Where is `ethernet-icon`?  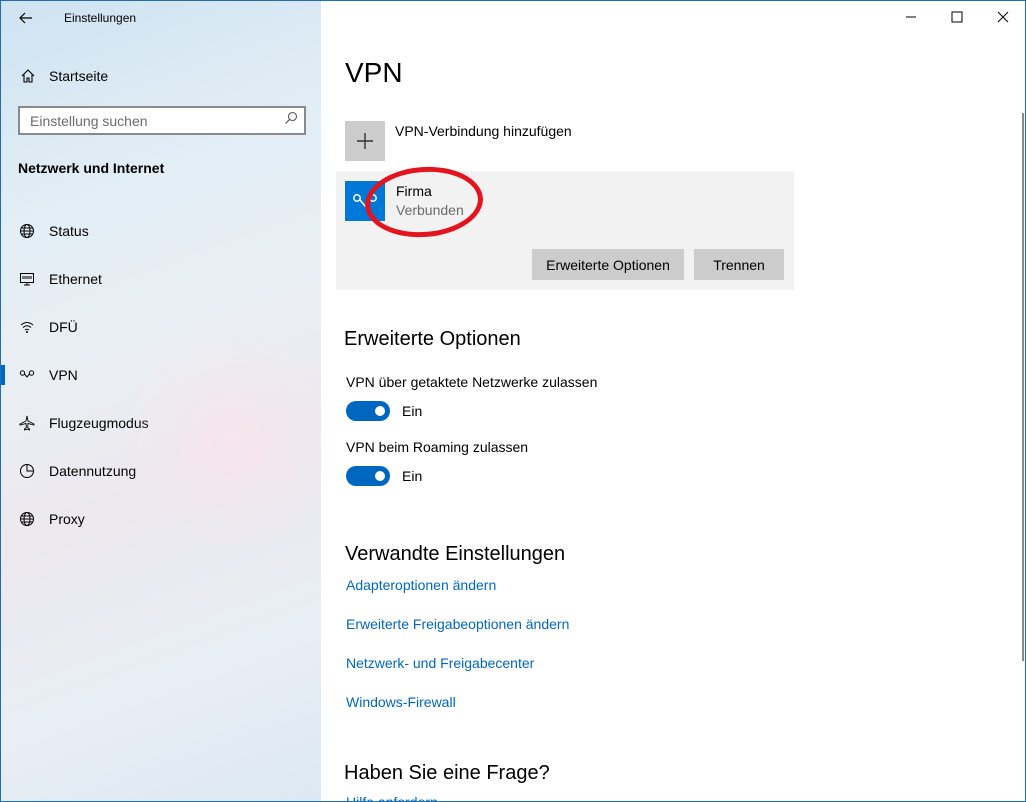 ethernet-icon is located at coordinates (27, 279).